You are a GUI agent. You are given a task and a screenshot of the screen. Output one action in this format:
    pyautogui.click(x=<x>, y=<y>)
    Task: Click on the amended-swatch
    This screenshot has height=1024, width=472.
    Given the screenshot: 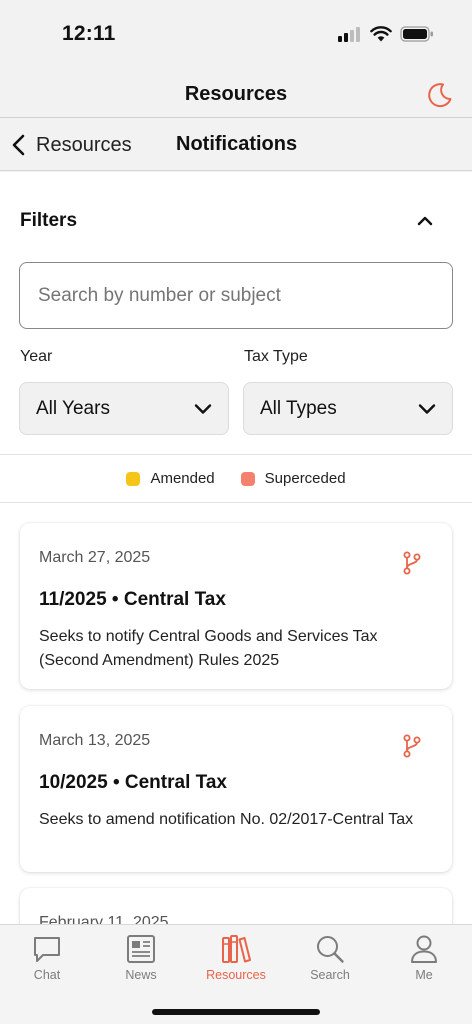 What is the action you would take?
    pyautogui.click(x=133, y=478)
    